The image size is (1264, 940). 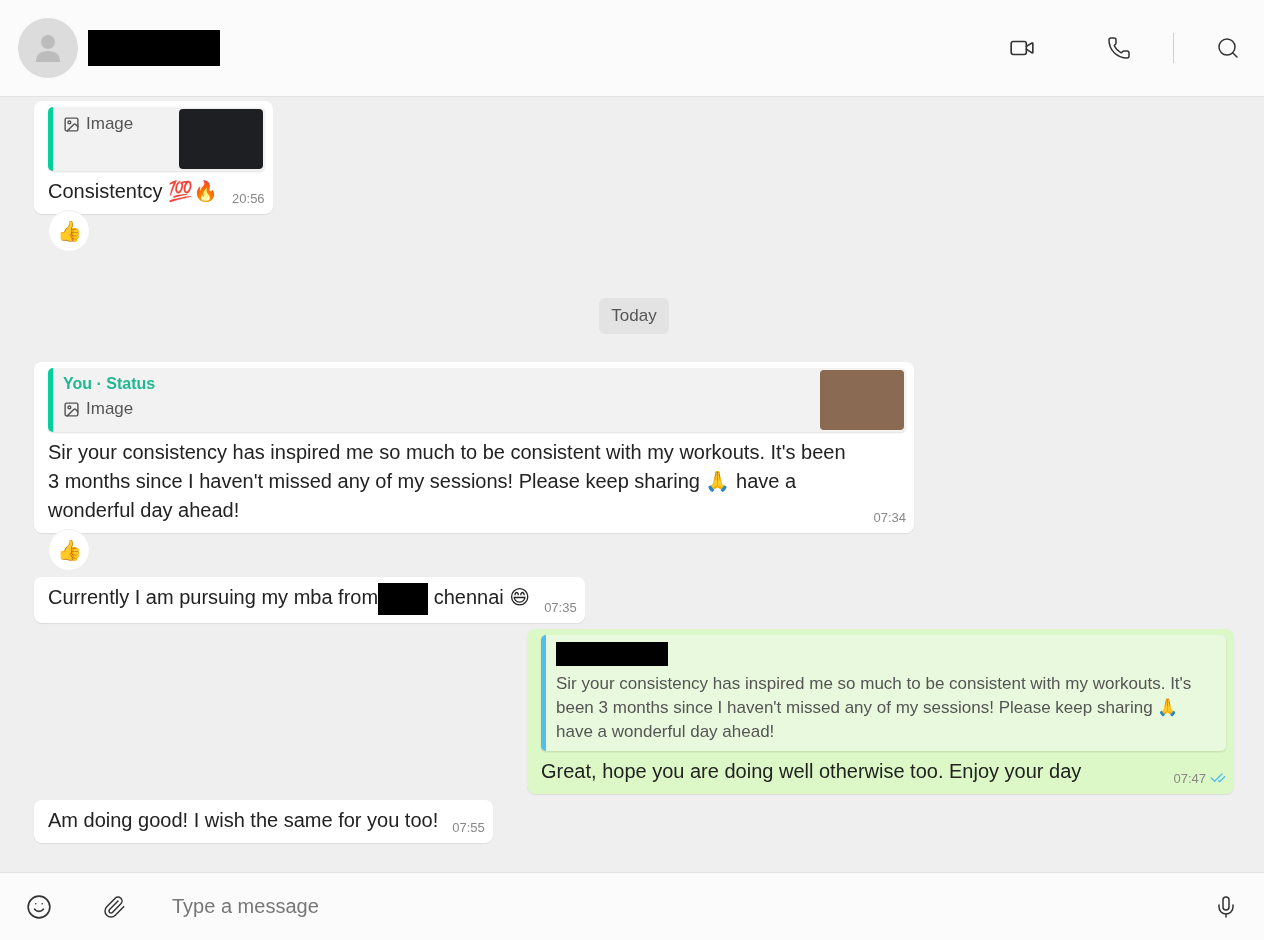 What do you see at coordinates (874, 708) in the screenshot?
I see `quote-text: Sir your consistency has inspired me so much to be consistent with my workouts. It's been 3 months since I haven't missed any of my sessions! Please keep sharing 🙏 have a wonderful day ahead!` at bounding box center [874, 708].